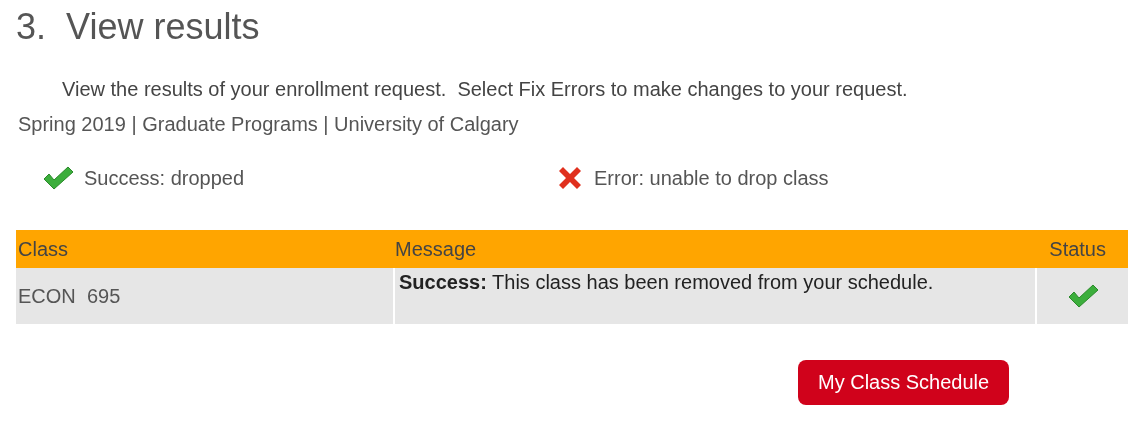 Image resolution: width=1140 pixels, height=445 pixels. Describe the element at coordinates (163, 27) in the screenshot. I see `page-title: View results` at that location.